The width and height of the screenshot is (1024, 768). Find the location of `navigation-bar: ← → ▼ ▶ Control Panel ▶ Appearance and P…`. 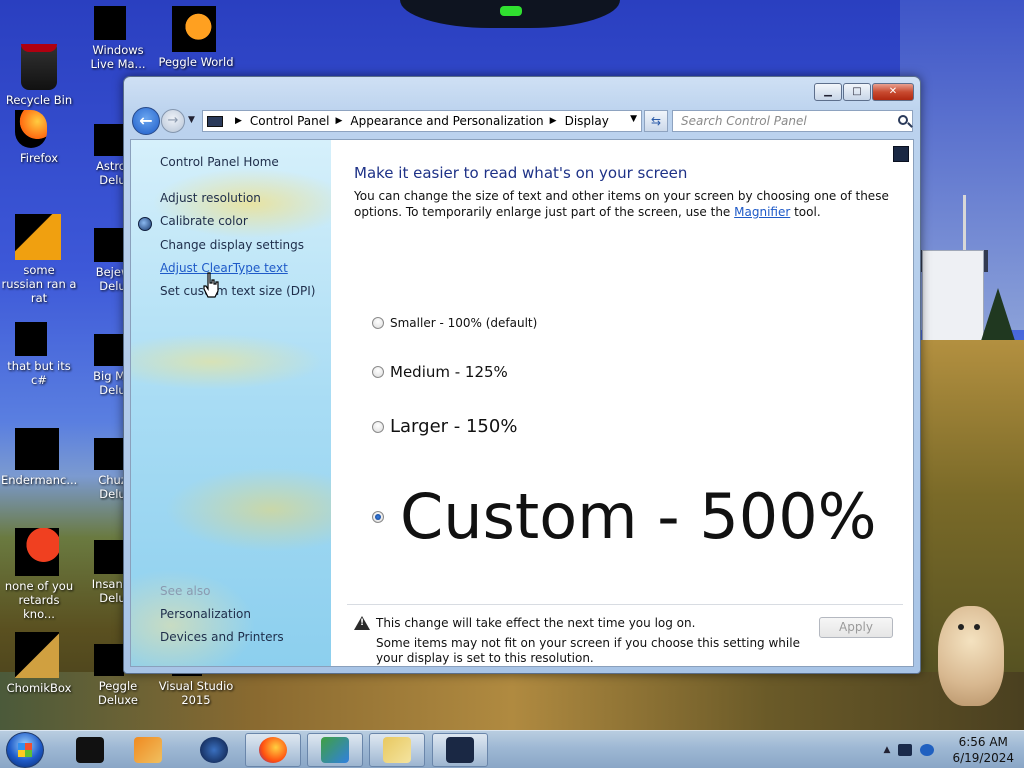

navigation-bar: ← → ▼ ▶ Control Panel ▶ Appearance and P… is located at coordinates (523, 121).